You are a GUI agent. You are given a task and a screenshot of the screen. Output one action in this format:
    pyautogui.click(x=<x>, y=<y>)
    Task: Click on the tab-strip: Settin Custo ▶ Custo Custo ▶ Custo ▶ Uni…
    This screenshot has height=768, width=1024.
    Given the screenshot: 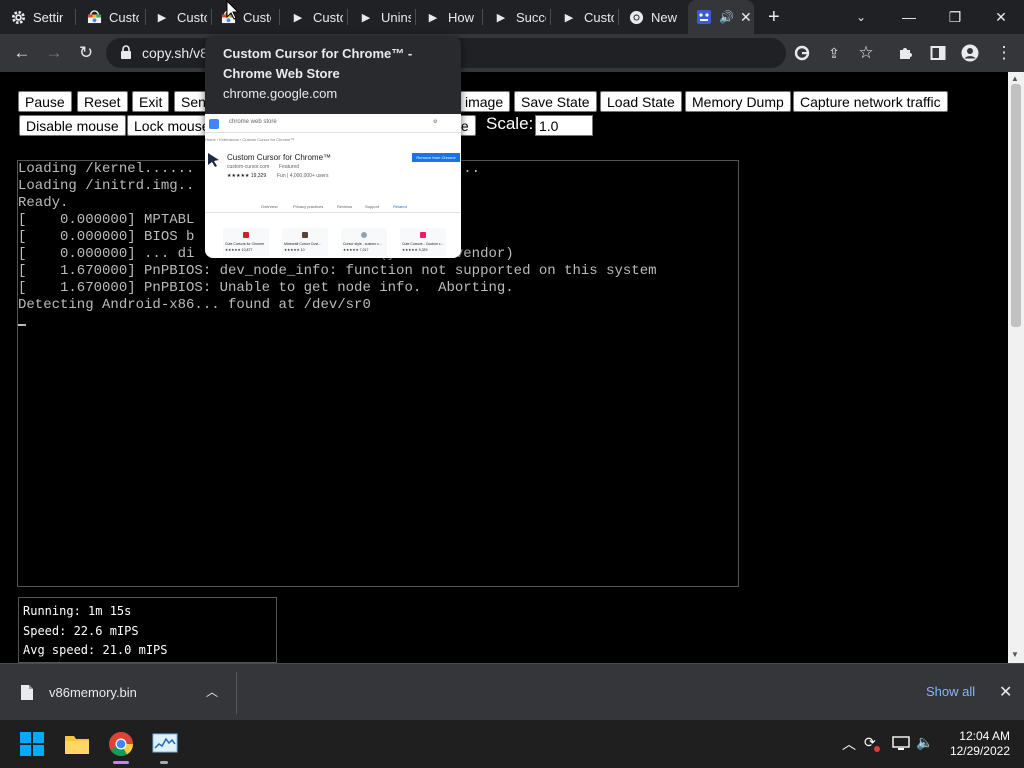 What is the action you would take?
    pyautogui.click(x=512, y=17)
    